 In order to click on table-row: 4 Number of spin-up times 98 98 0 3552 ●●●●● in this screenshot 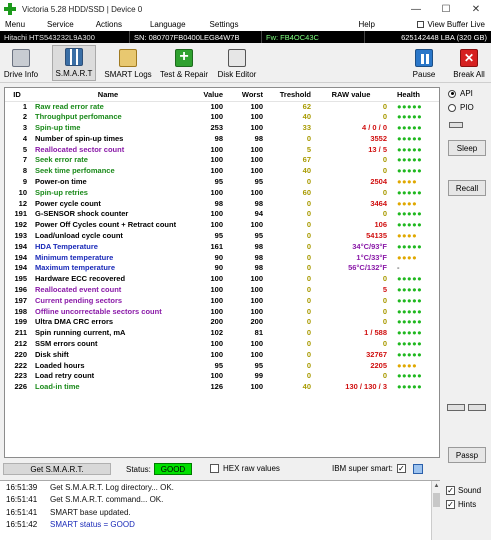, I will do `click(222, 139)`.